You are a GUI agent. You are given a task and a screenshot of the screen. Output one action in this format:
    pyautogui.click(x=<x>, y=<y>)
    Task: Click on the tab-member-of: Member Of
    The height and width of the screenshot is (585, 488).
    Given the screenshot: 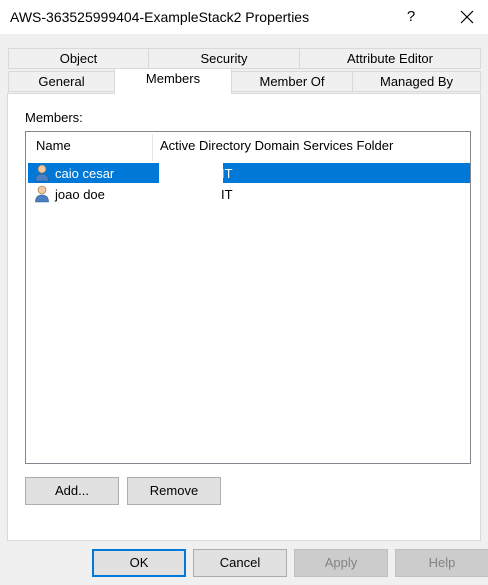 What is the action you would take?
    pyautogui.click(x=292, y=81)
    